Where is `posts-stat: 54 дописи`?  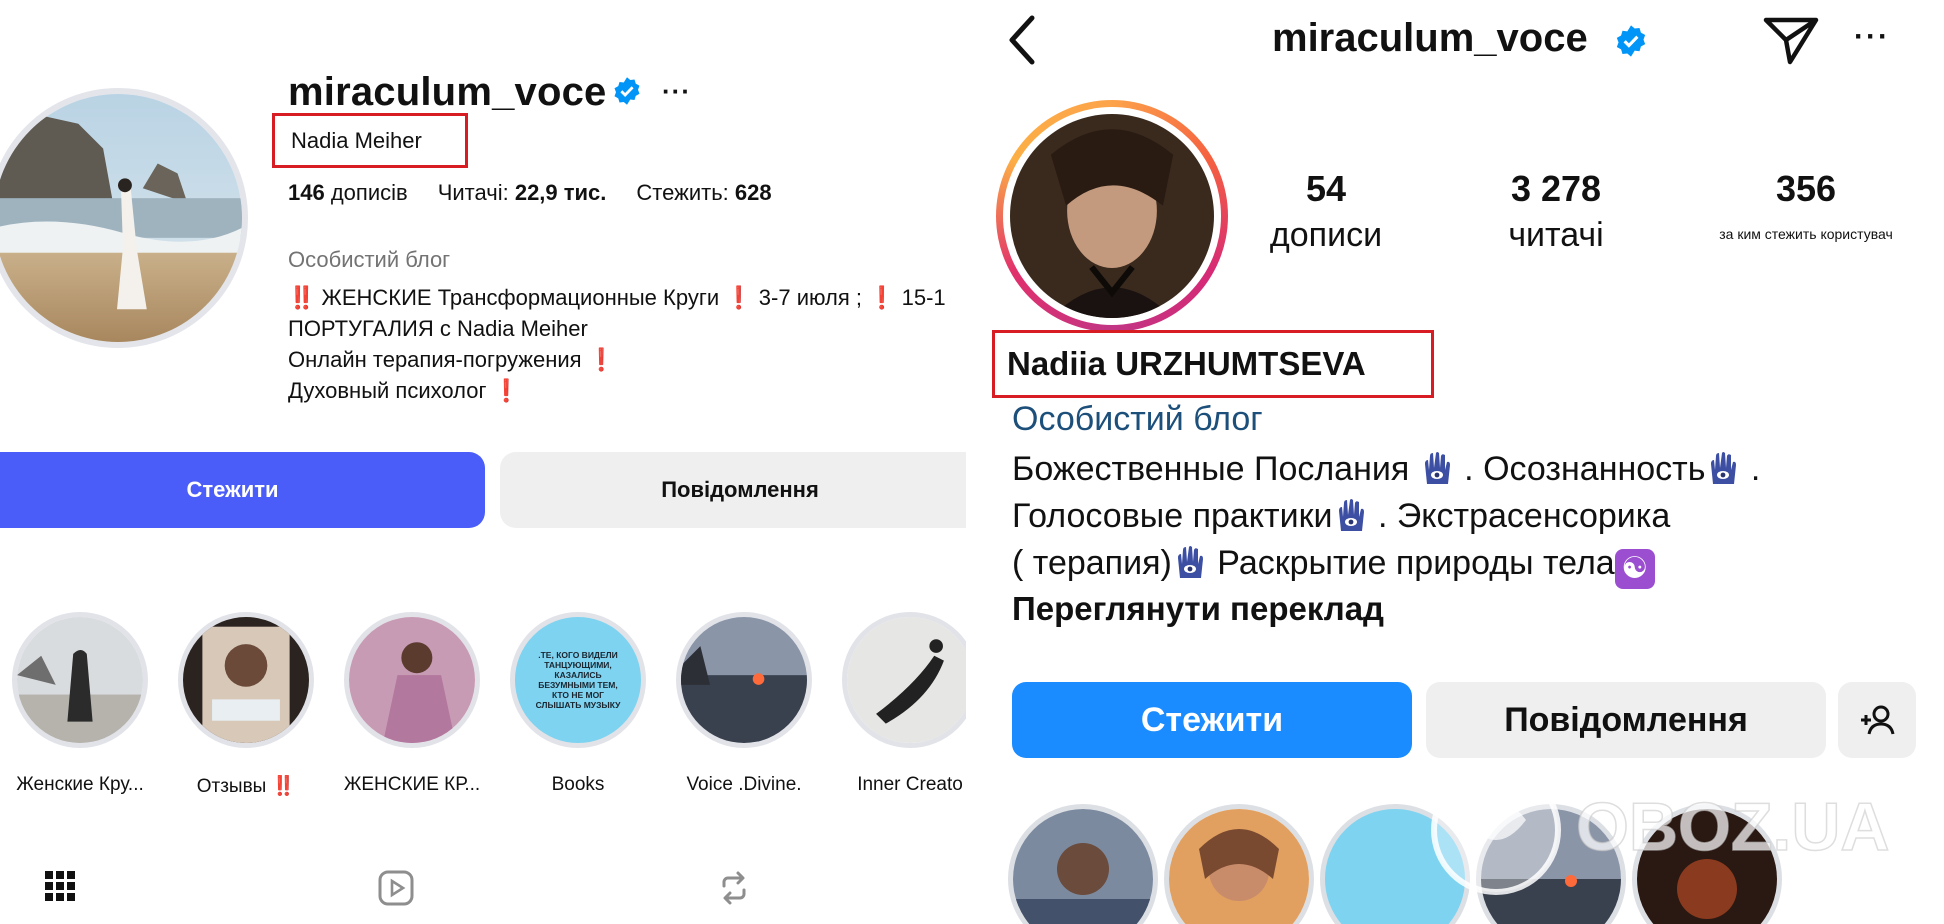
posts-stat: 54 дописи is located at coordinates (1326, 211).